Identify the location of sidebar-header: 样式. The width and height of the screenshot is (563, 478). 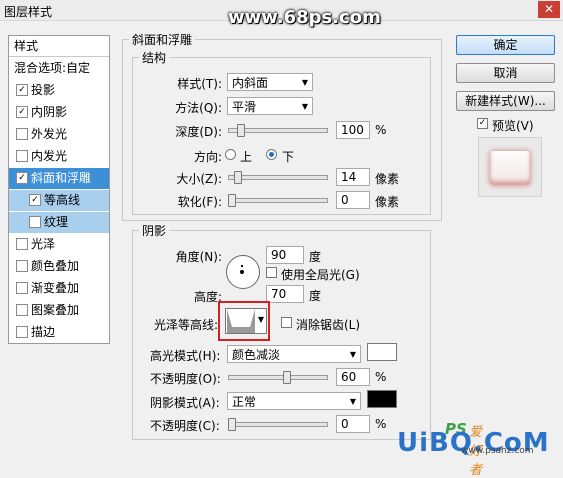
(59, 46).